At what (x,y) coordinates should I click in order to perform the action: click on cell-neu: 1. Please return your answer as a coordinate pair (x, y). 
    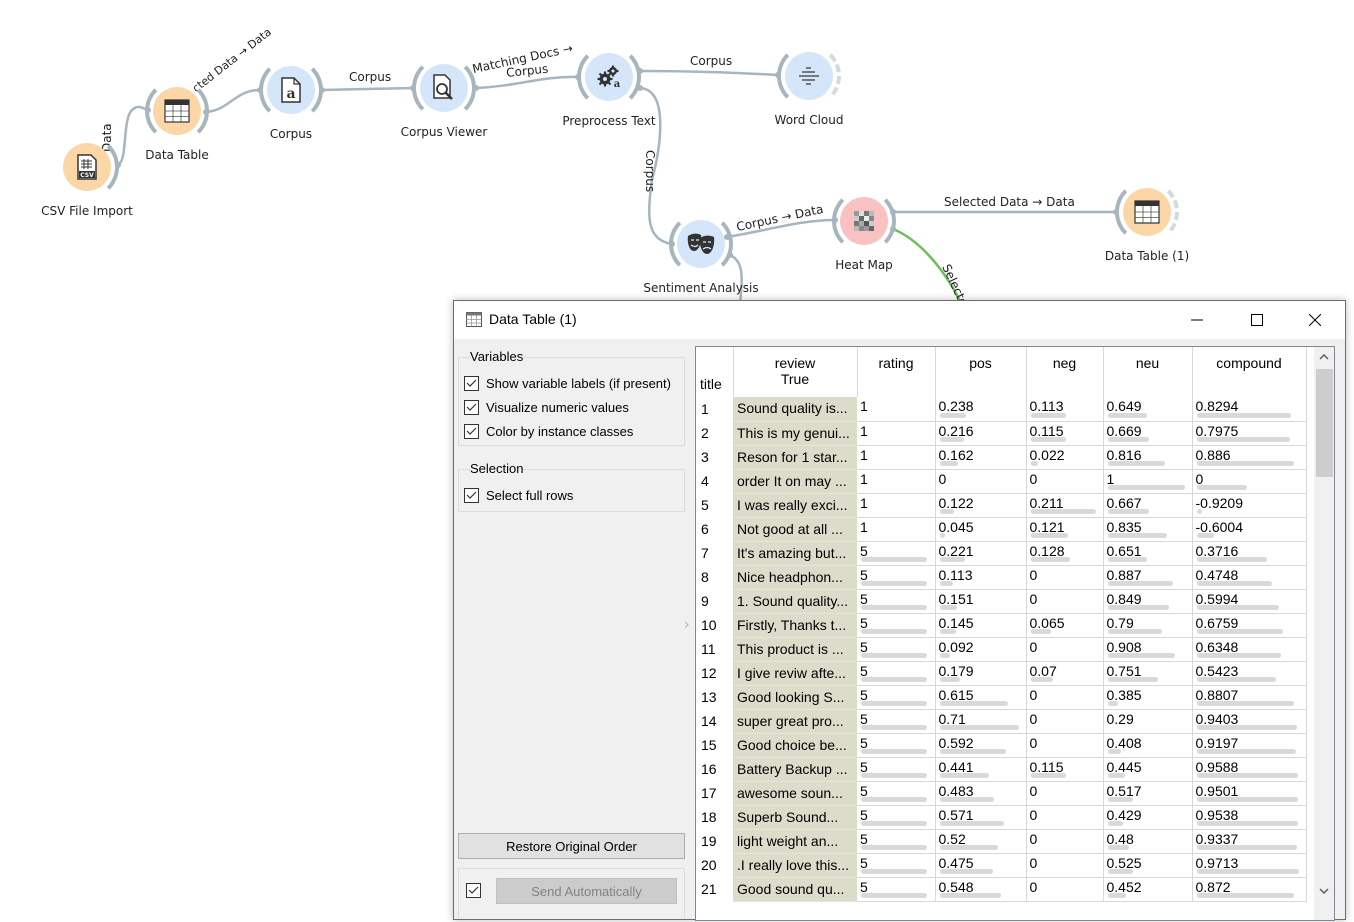
    Looking at the image, I should click on (1148, 481).